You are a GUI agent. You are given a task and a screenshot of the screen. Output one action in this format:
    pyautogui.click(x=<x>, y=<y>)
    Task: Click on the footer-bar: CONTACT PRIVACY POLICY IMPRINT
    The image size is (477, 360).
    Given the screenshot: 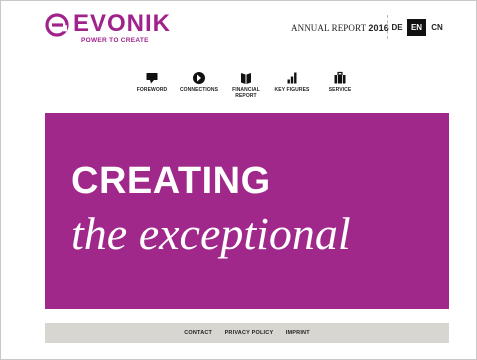 What is the action you would take?
    pyautogui.click(x=247, y=333)
    